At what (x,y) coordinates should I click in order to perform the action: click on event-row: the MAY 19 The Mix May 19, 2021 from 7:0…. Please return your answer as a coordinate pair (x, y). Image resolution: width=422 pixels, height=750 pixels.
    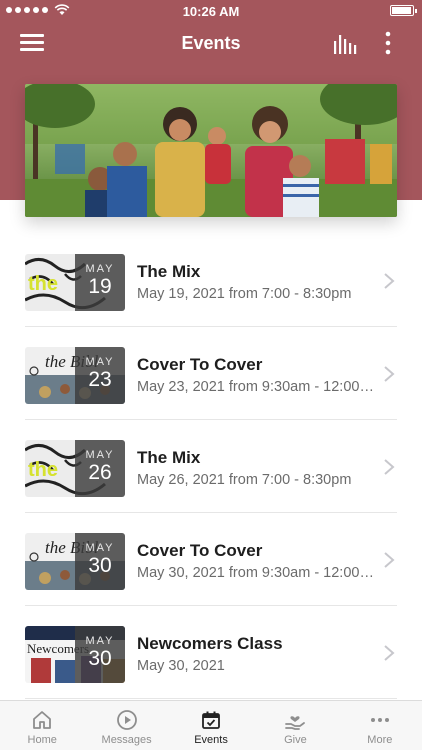
    Looking at the image, I should click on (211, 280).